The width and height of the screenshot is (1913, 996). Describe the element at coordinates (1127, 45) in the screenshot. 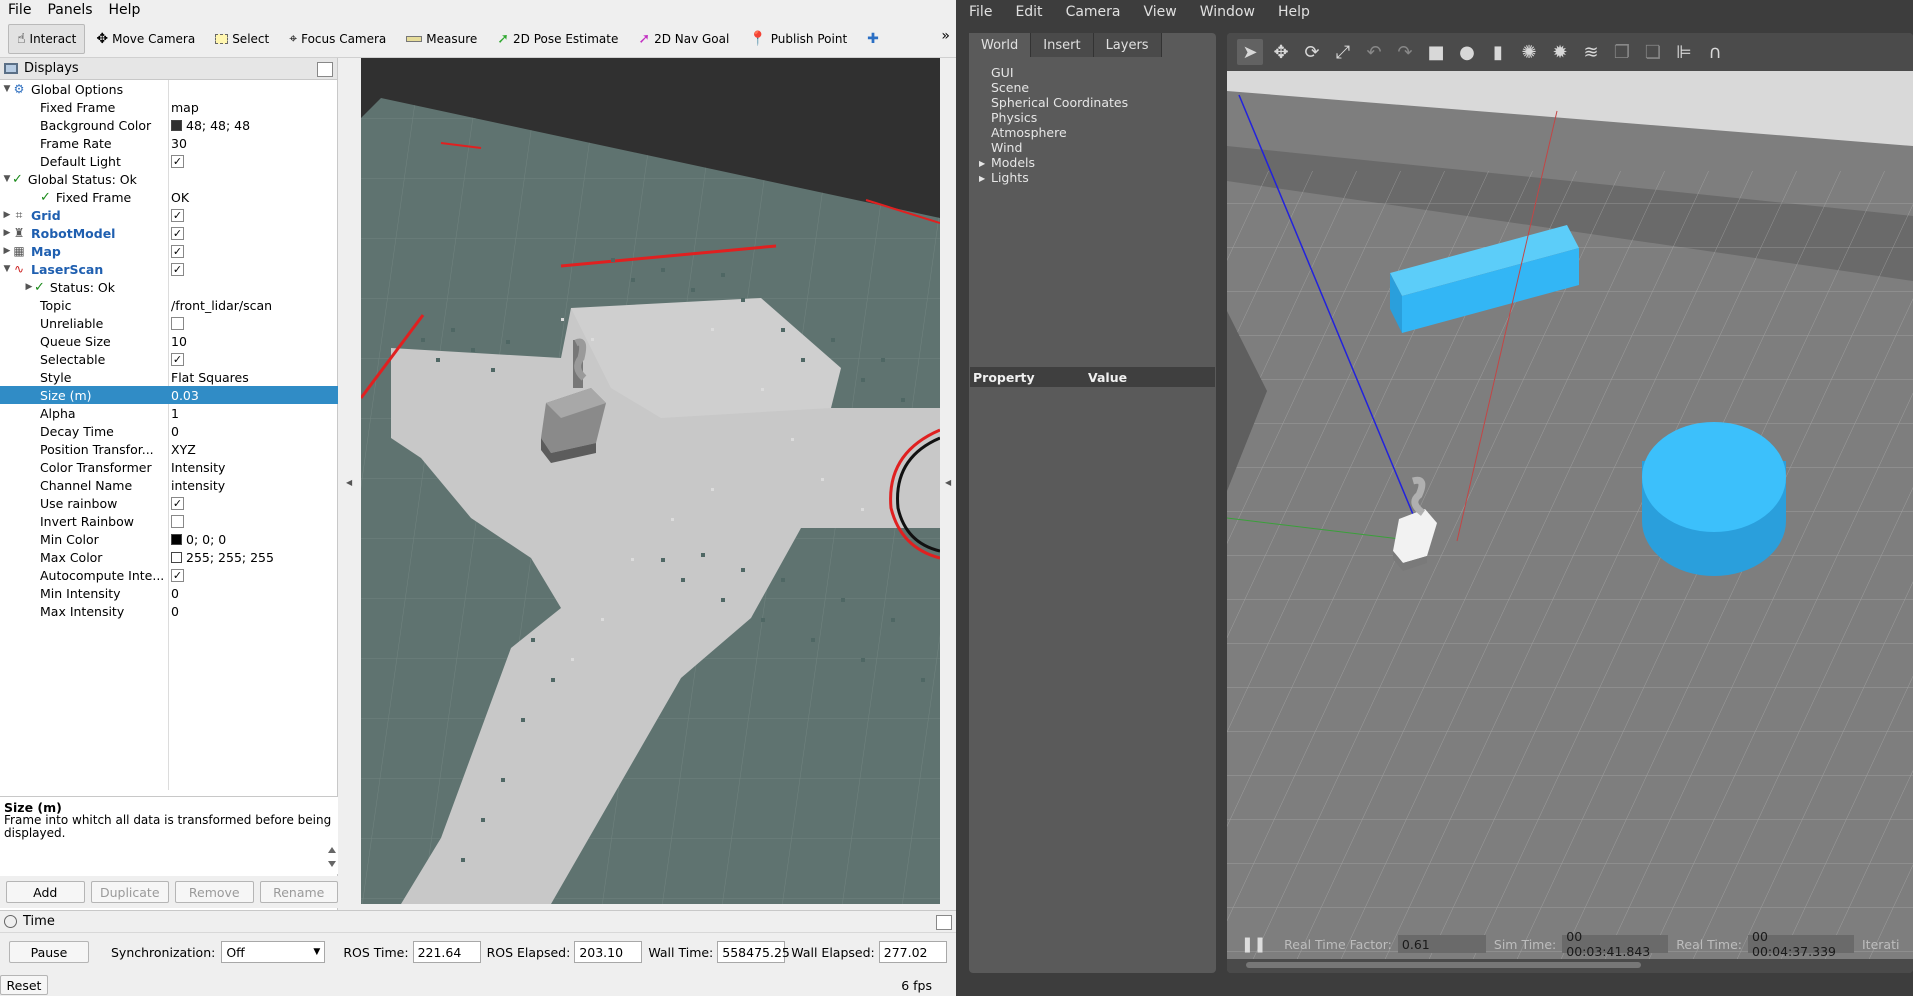

I see `tab-layers: Layers` at that location.